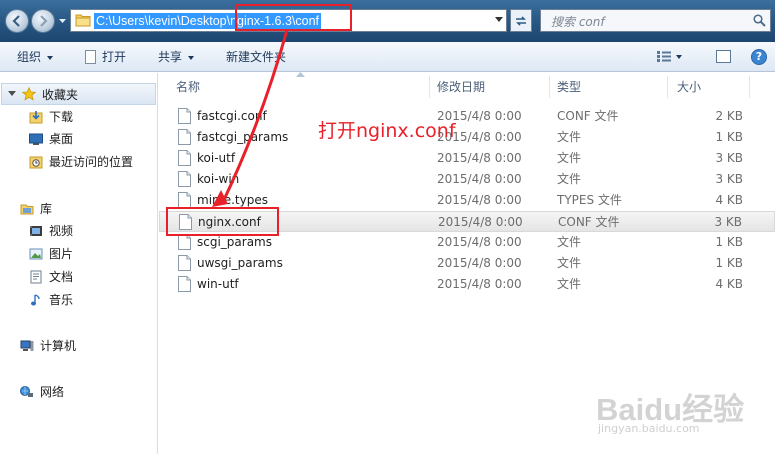  What do you see at coordinates (60, 95) in the screenshot?
I see `nav-favorites-label: 收藏夹` at bounding box center [60, 95].